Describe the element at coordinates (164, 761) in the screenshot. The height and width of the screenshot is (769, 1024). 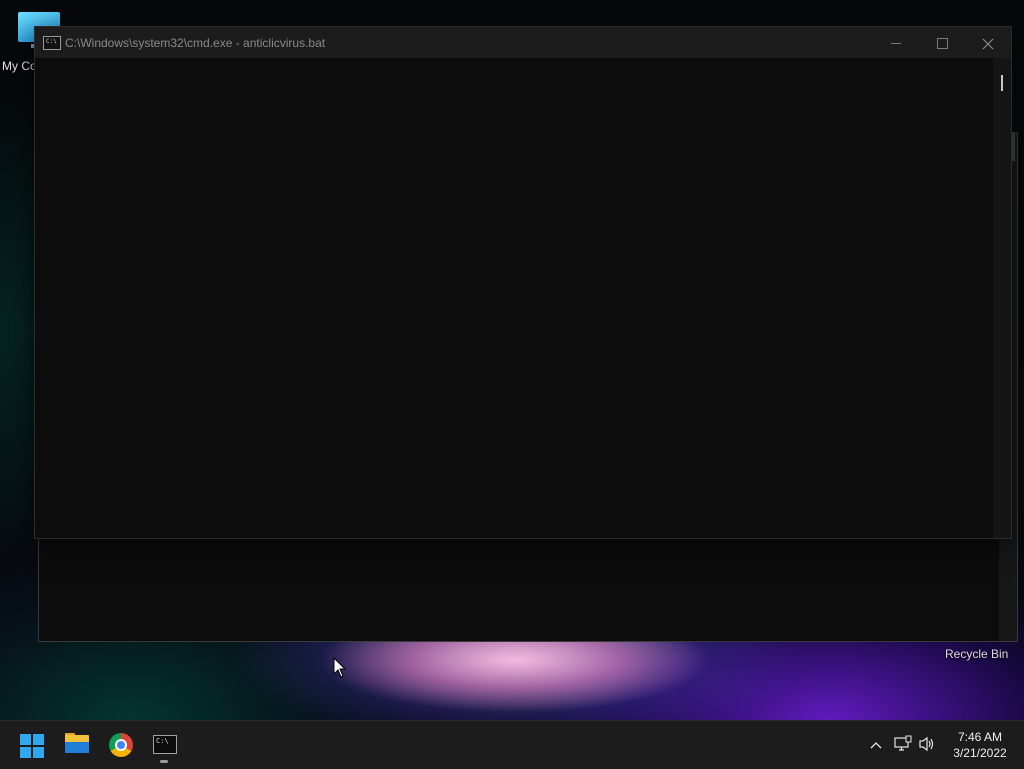
I see `running-indicator` at that location.